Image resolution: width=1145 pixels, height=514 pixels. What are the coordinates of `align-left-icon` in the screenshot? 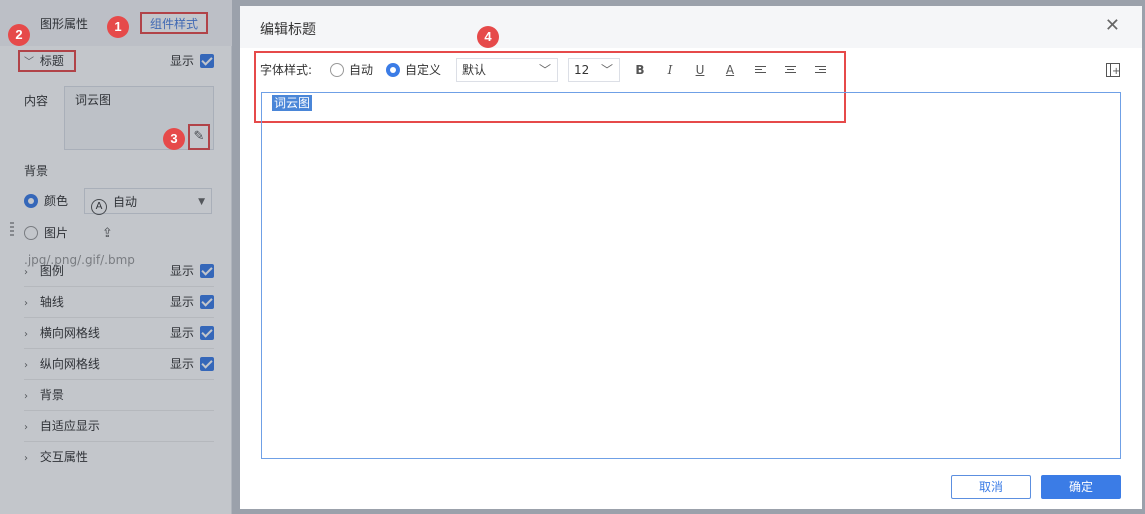 It's located at (760, 70).